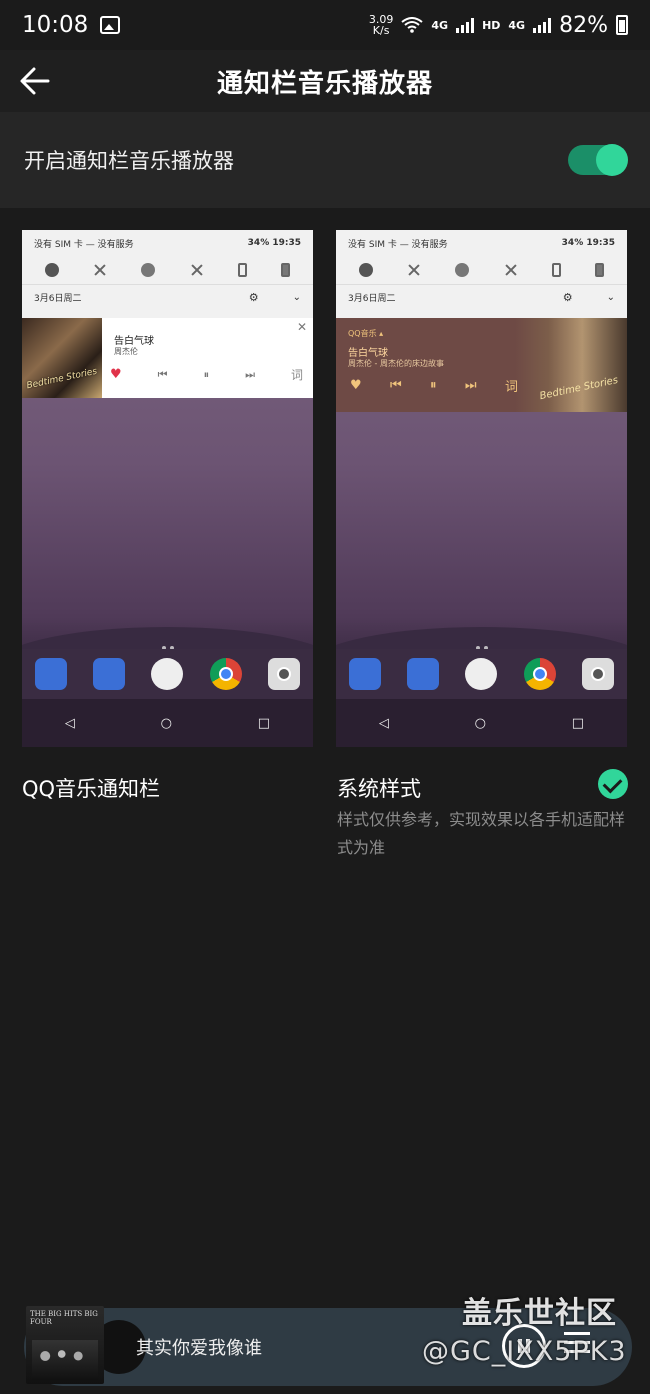  I want to click on mini-album-art: THE BIG HITS BIG FOUR, so click(65, 1345).